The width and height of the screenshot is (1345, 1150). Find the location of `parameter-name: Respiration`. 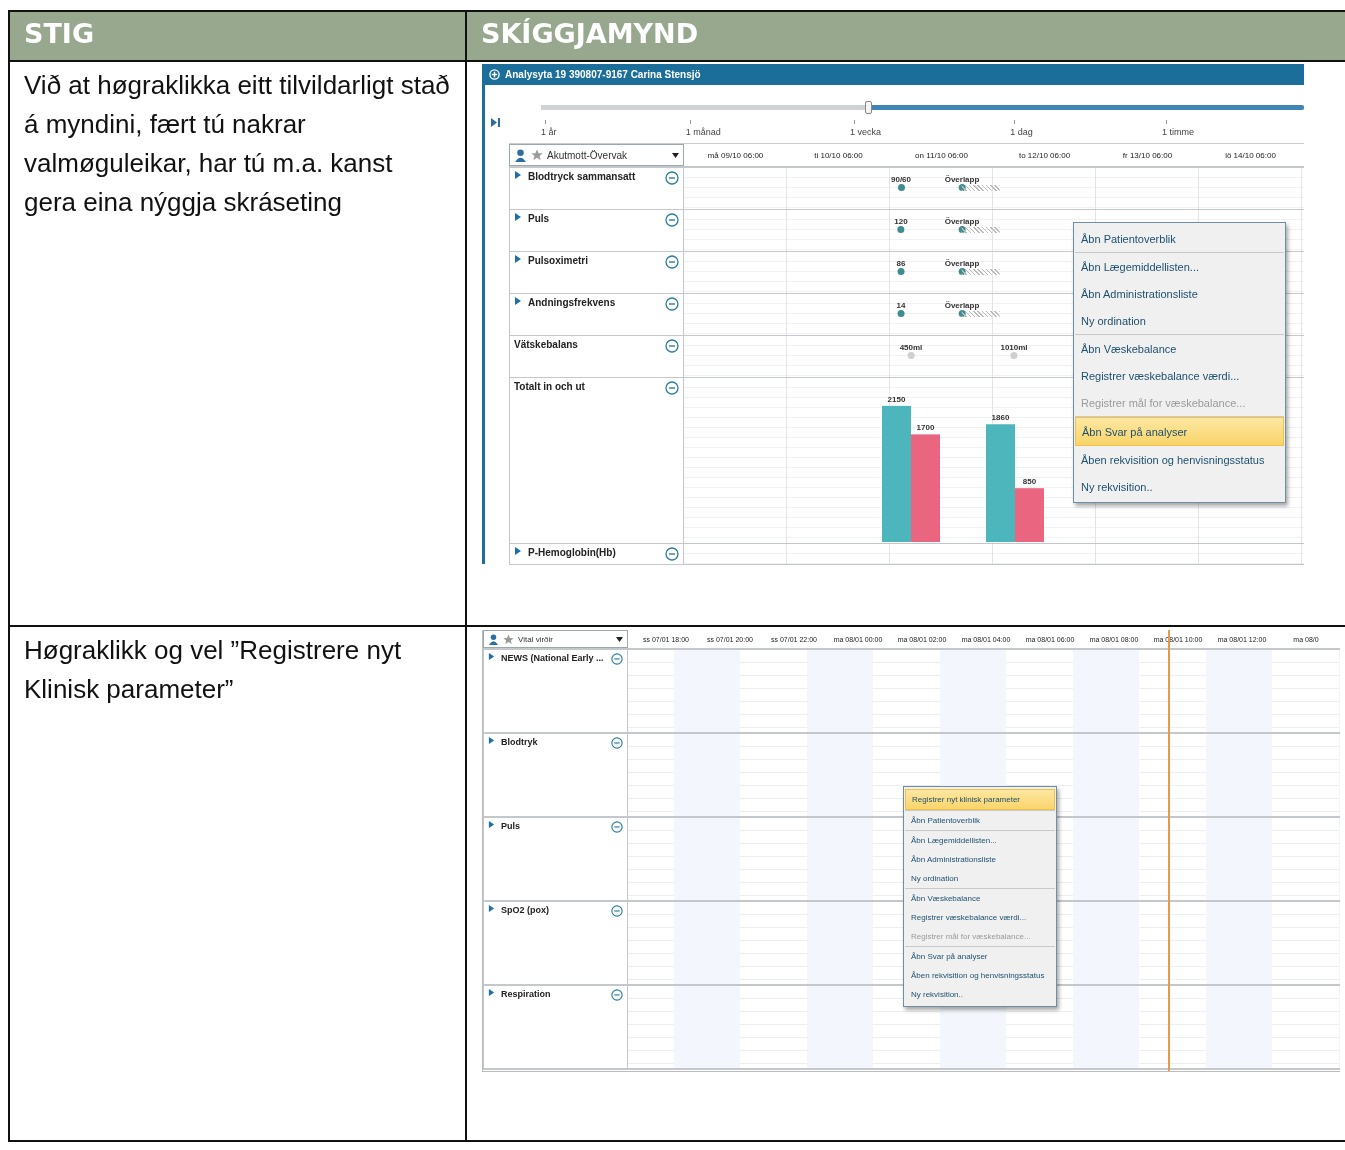

parameter-name: Respiration is located at coordinates (526, 994).